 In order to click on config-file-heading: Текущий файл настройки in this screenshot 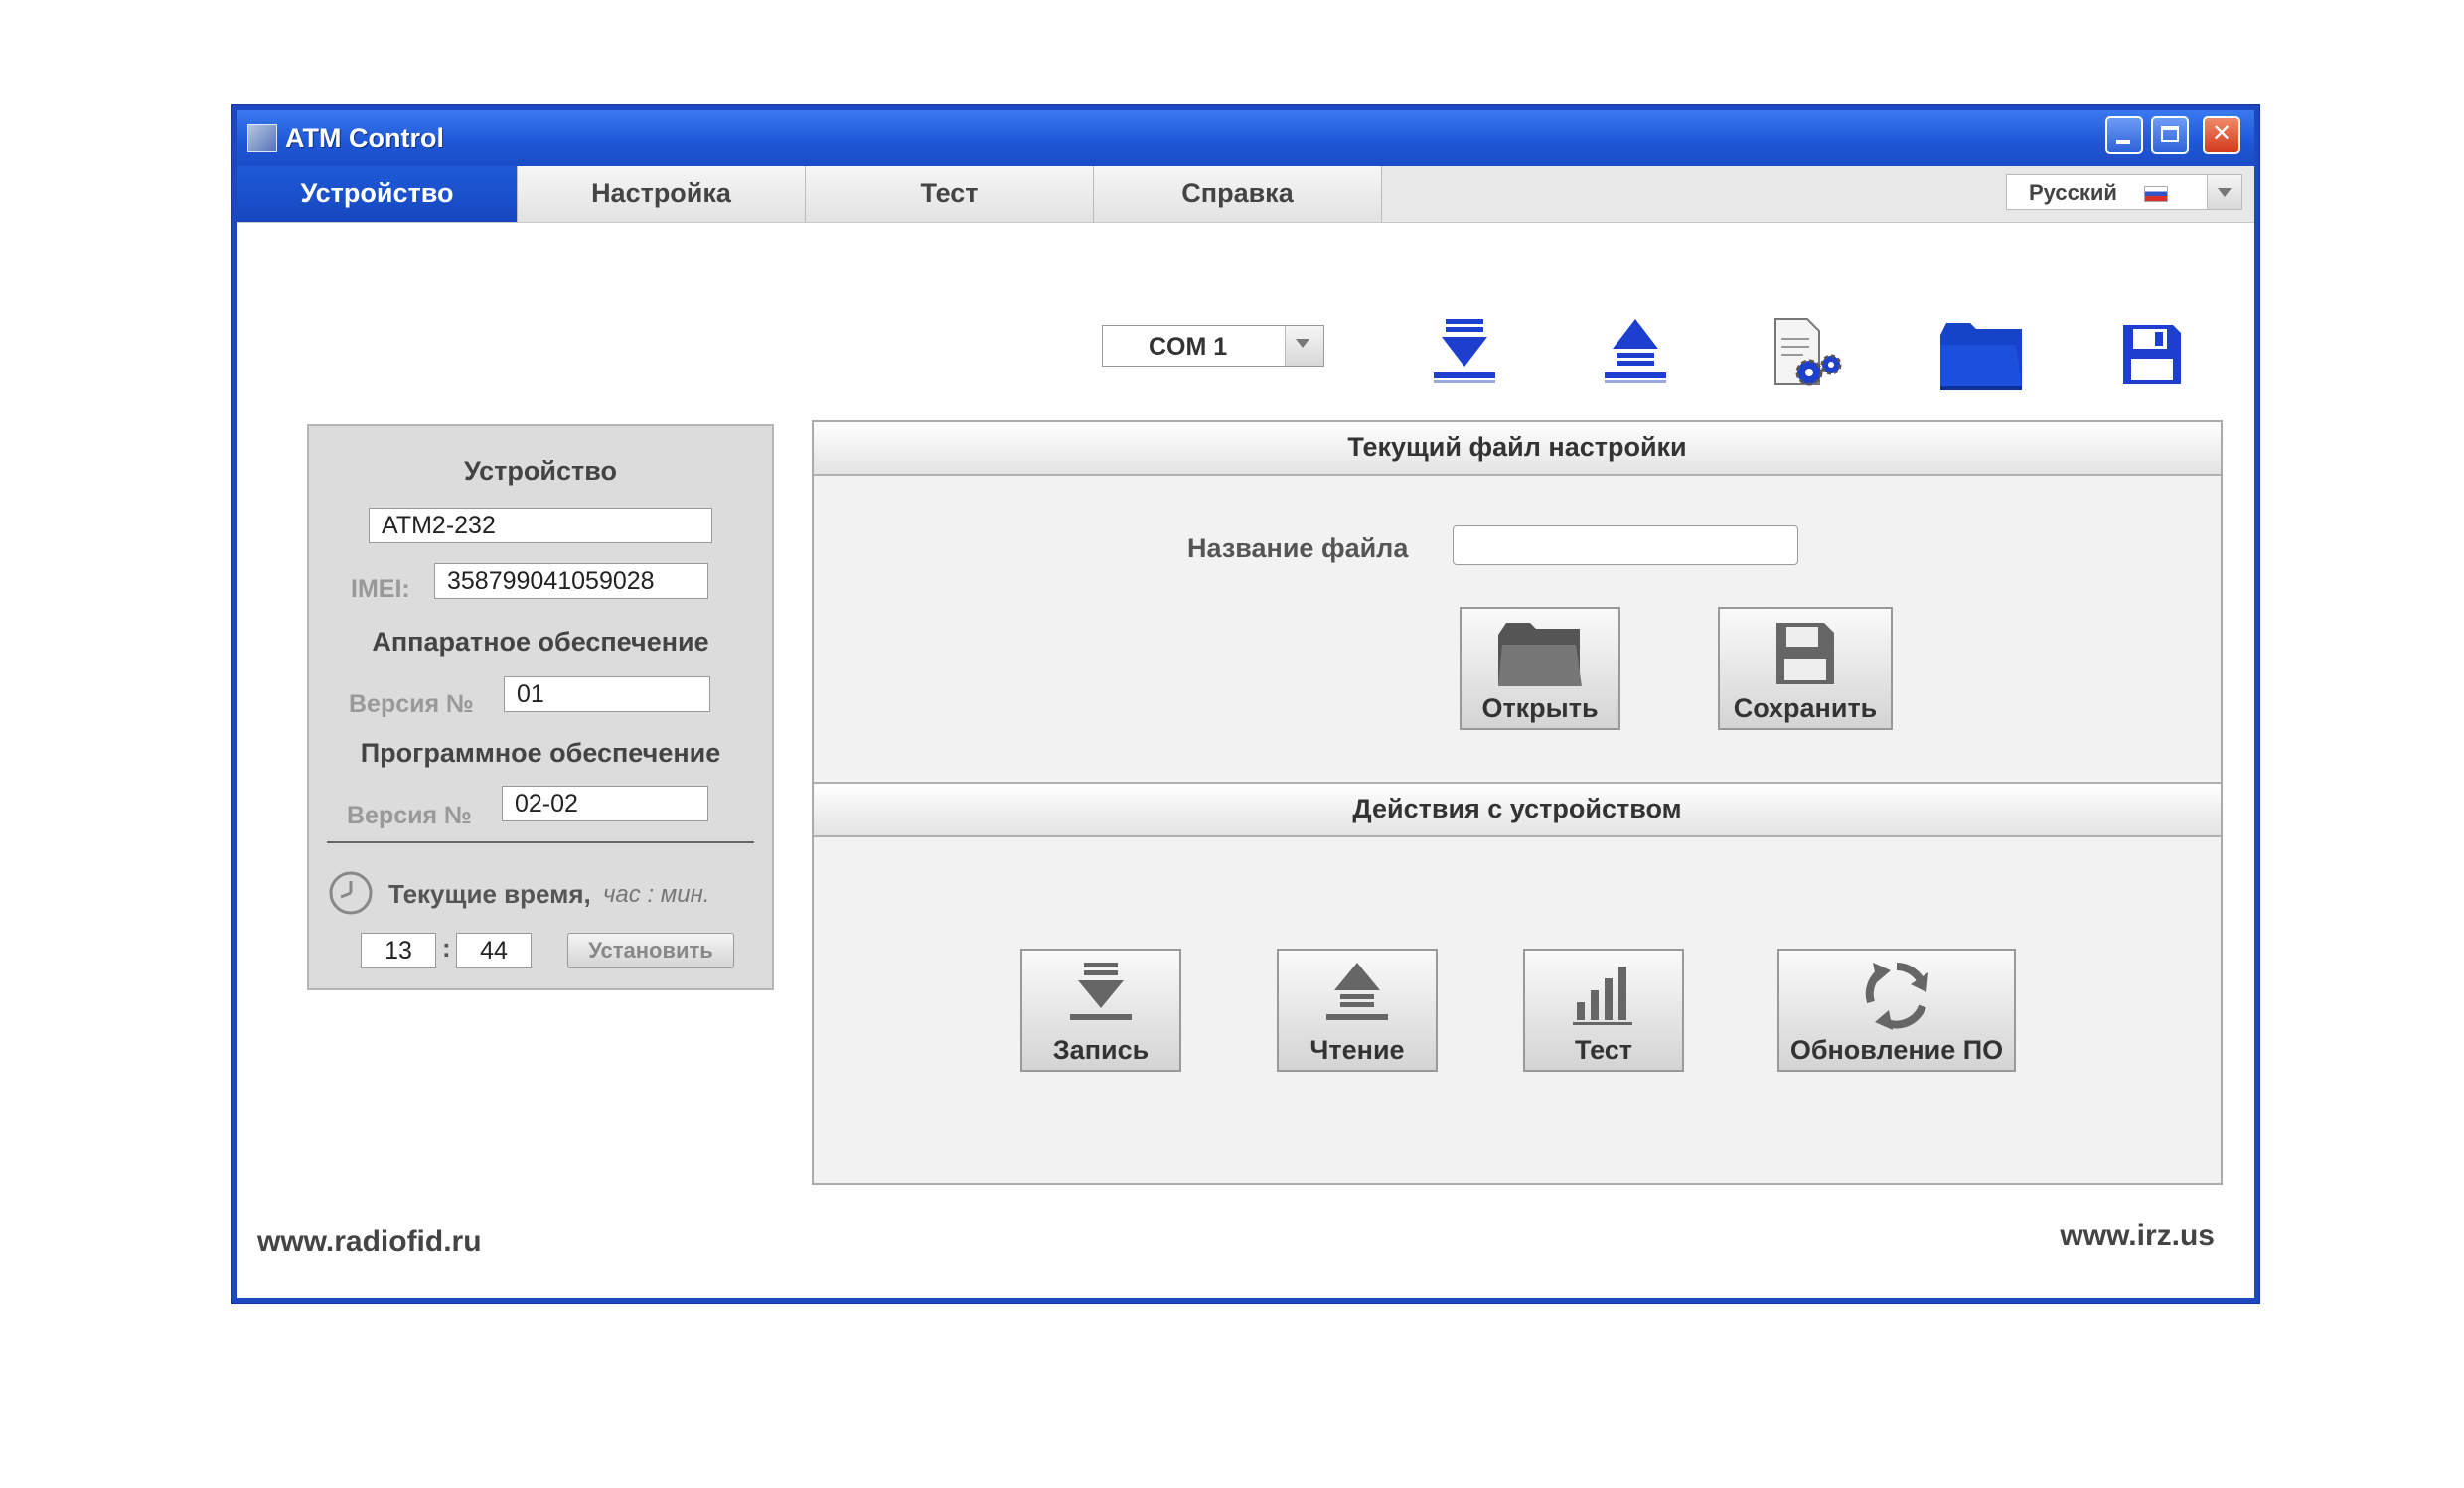, I will do `click(1517, 449)`.